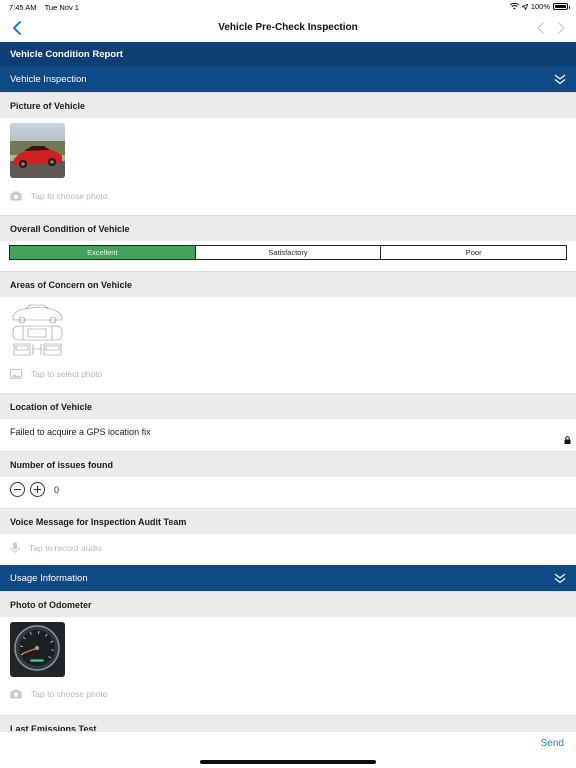  What do you see at coordinates (288, 762) in the screenshot?
I see `home-indicator` at bounding box center [288, 762].